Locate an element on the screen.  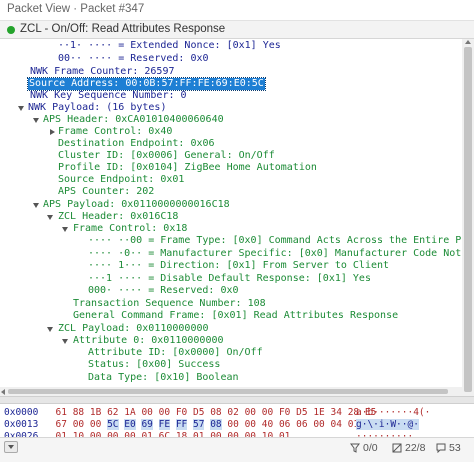
hex-byte-selected: 57 is located at coordinates (199, 424).